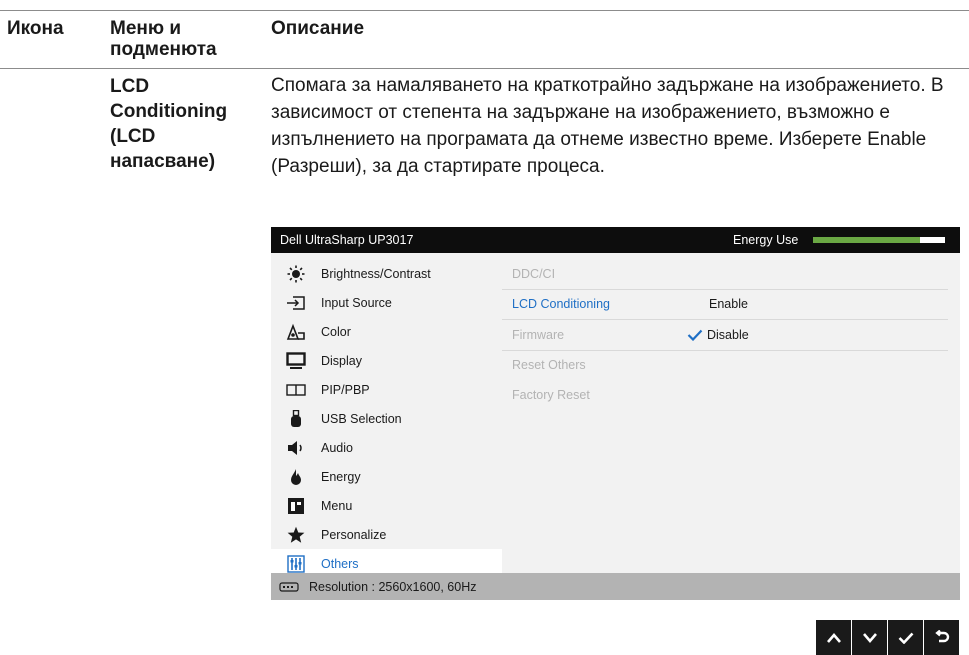 The height and width of the screenshot is (655, 969). Describe the element at coordinates (341, 360) in the screenshot. I see `menu-item-label: Display` at that location.